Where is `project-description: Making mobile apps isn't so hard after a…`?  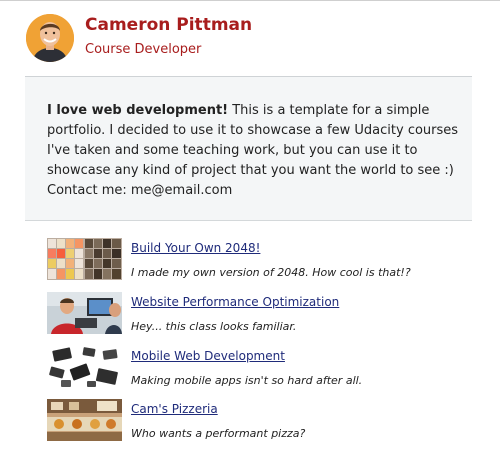
project-description: Making mobile apps isn't so hard after a… is located at coordinates (247, 380).